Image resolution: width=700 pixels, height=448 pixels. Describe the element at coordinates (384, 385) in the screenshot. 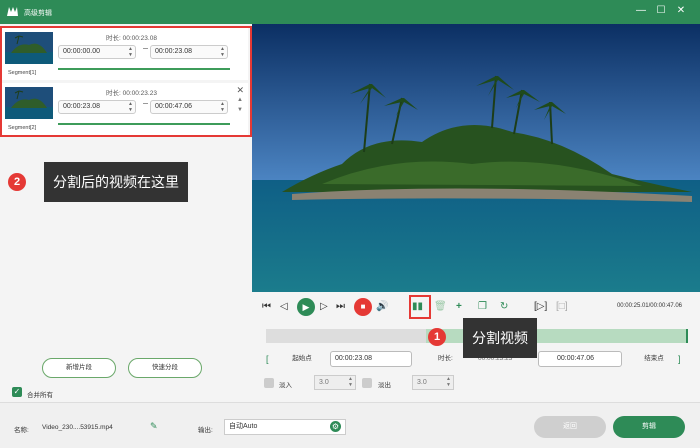

I see `fade-out-label: 淡出` at that location.